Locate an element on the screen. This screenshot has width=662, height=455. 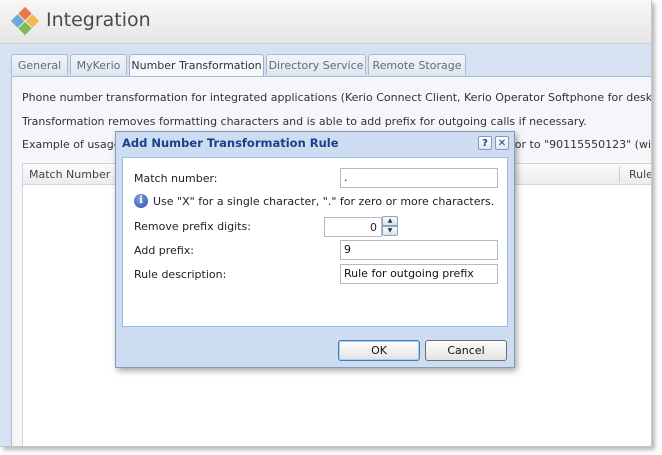
tab-number-transformation: Number Transformation is located at coordinates (196, 65).